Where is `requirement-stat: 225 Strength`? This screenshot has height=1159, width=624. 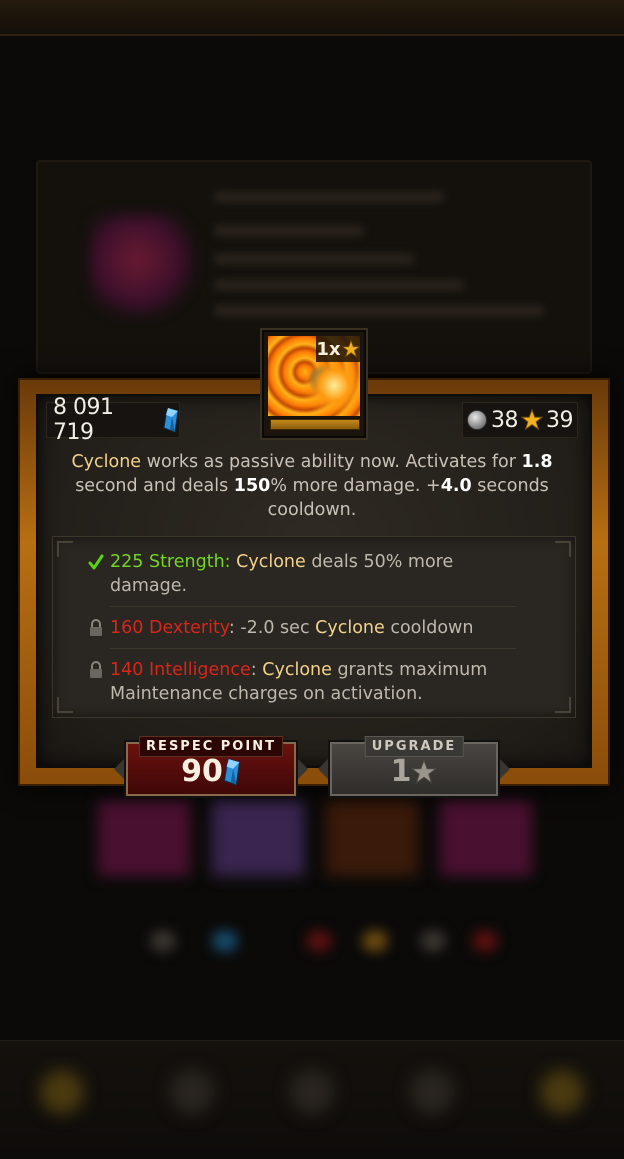
requirement-stat: 225 Strength is located at coordinates (167, 562).